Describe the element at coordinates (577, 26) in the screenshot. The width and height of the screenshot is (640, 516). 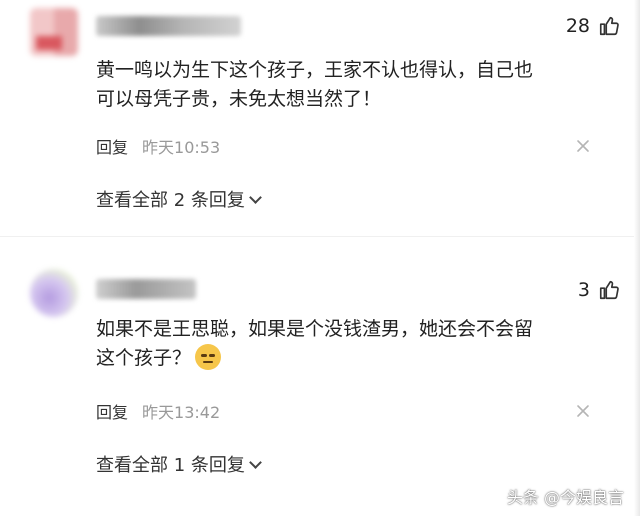
I see `like-count: 28` at that location.